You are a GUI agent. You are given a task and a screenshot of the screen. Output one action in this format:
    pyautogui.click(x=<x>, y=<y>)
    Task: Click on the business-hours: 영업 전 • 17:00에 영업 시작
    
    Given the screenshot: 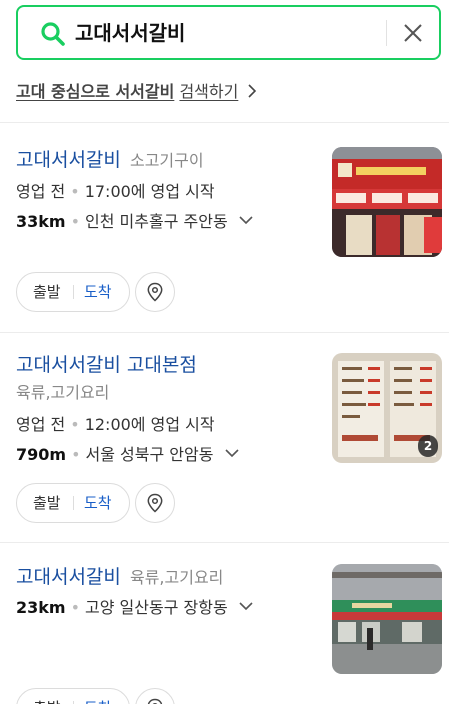 What is the action you would take?
    pyautogui.click(x=115, y=191)
    